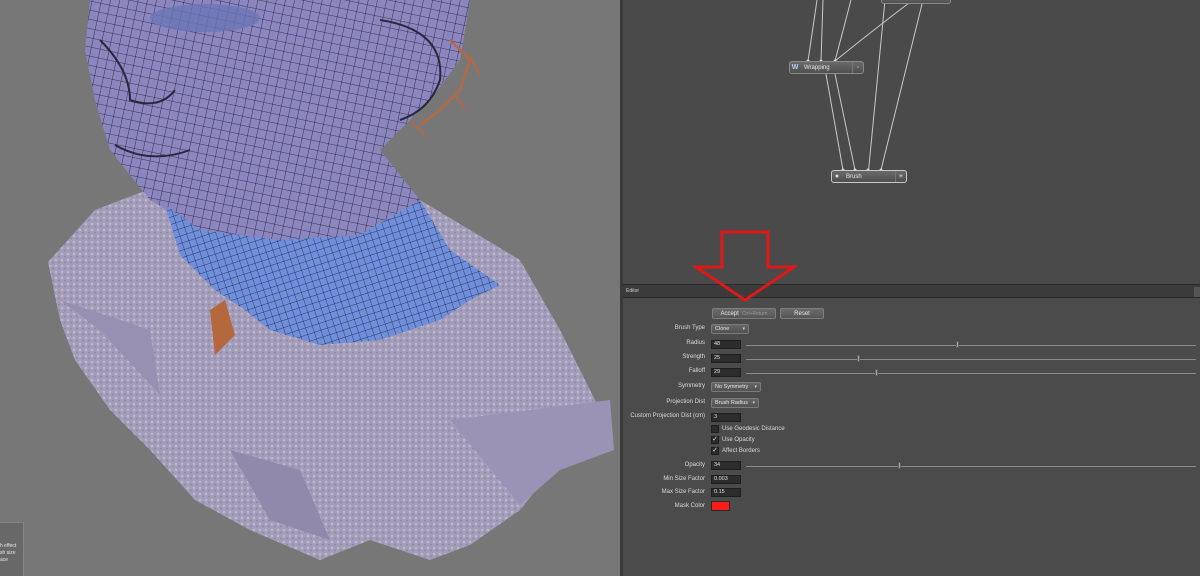  I want to click on opacity-label: Opacity, so click(694, 465).